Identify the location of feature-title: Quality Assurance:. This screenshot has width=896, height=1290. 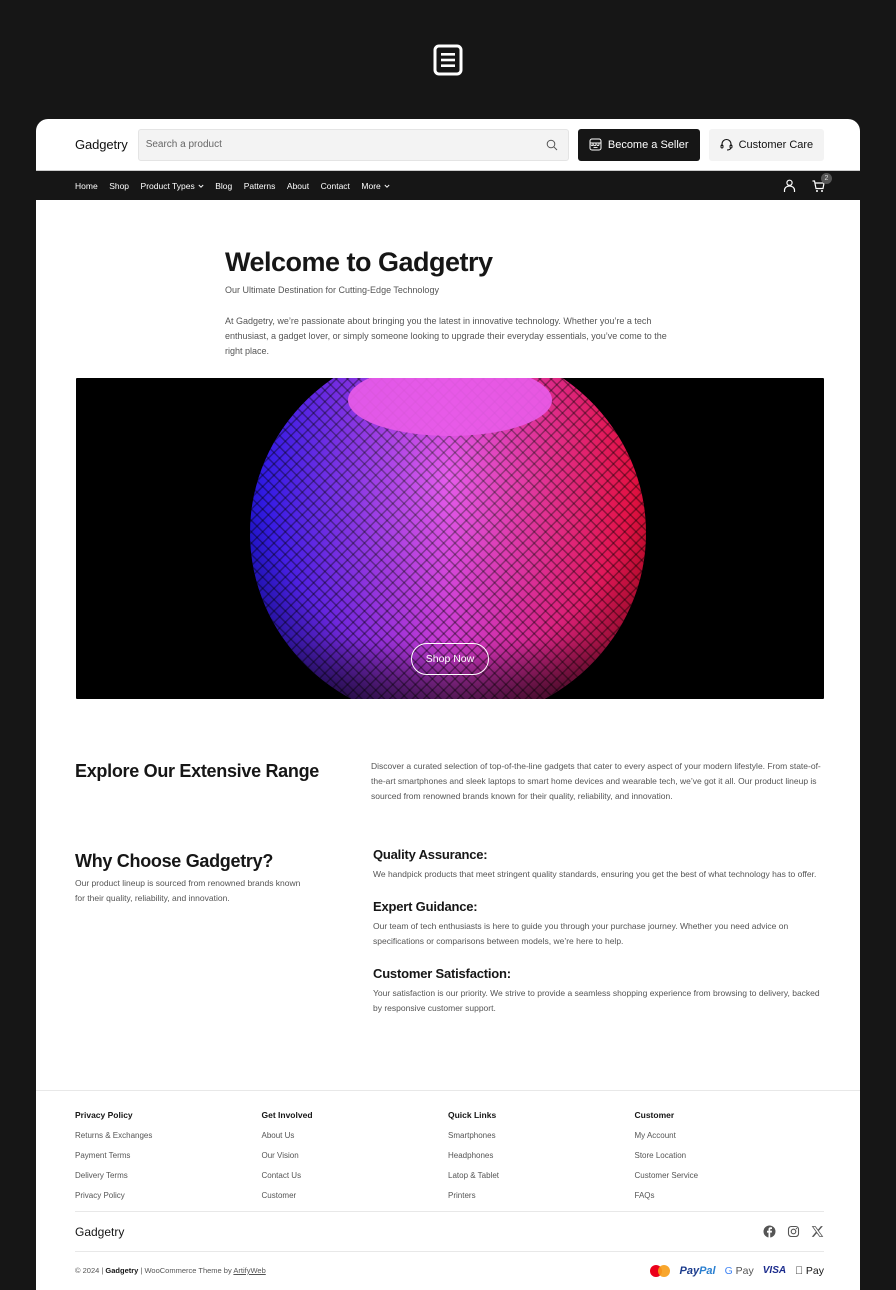
(430, 854).